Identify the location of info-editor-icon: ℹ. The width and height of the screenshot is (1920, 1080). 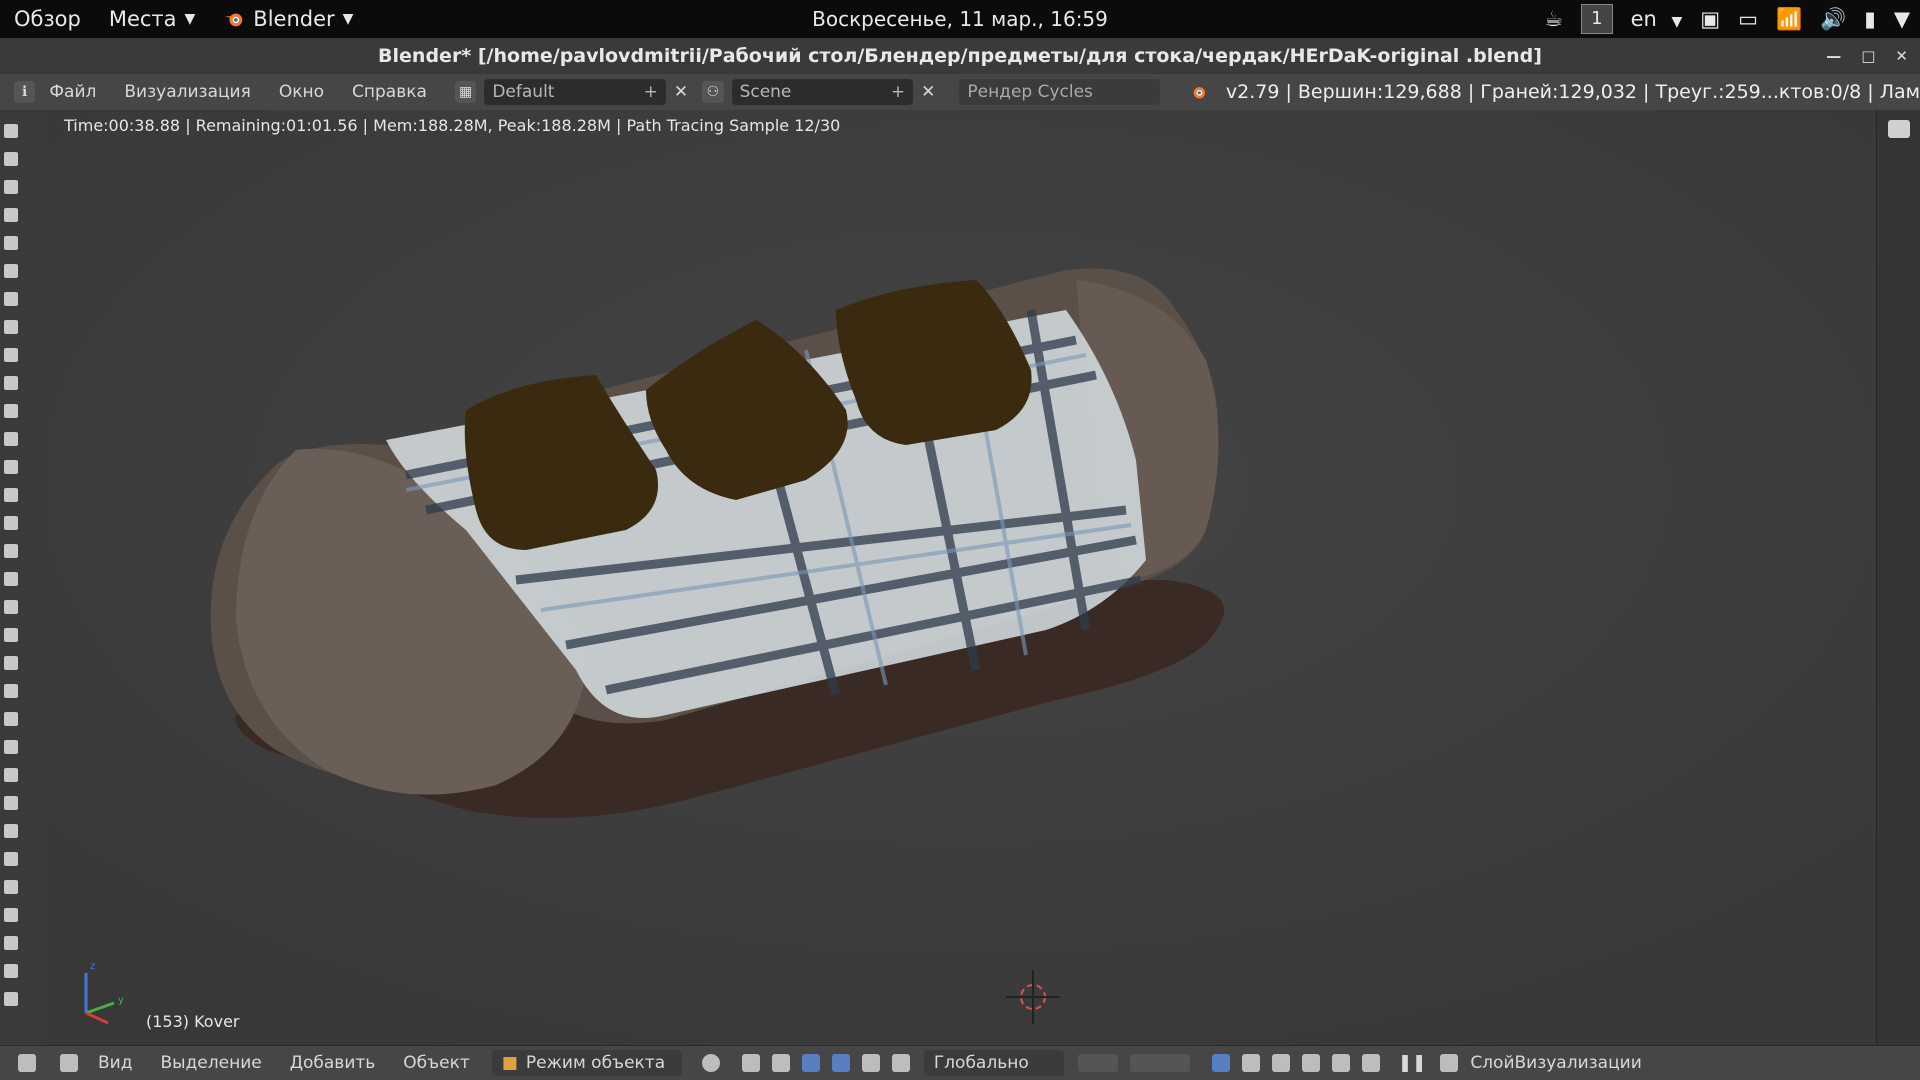
(25, 92).